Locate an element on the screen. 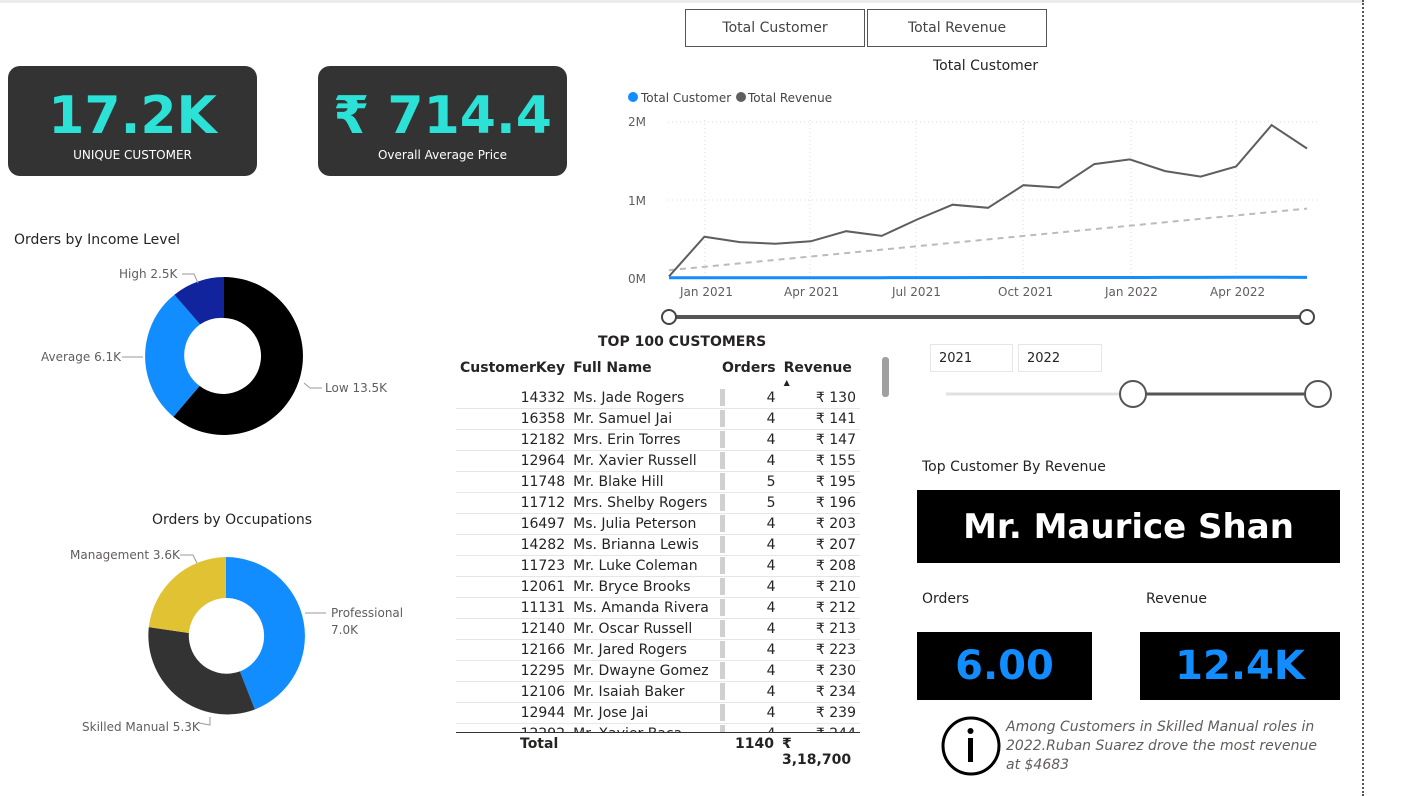 The height and width of the screenshot is (796, 1424). cell-revenue: ₹ 208 is located at coordinates (819, 566).